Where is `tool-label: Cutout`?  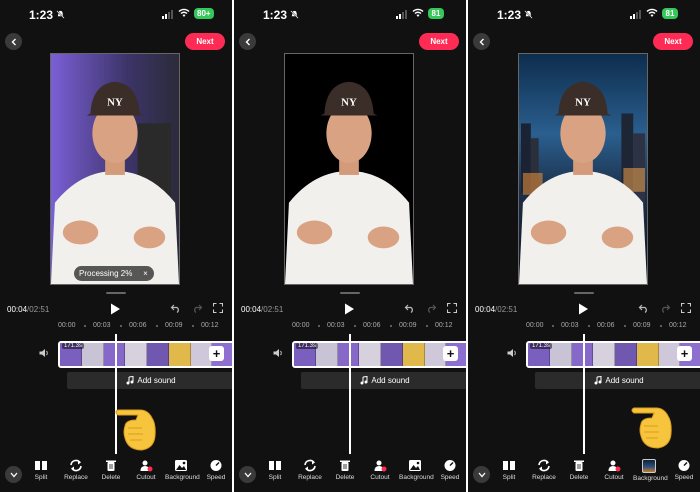
tool-label: Cutout is located at coordinates (380, 477).